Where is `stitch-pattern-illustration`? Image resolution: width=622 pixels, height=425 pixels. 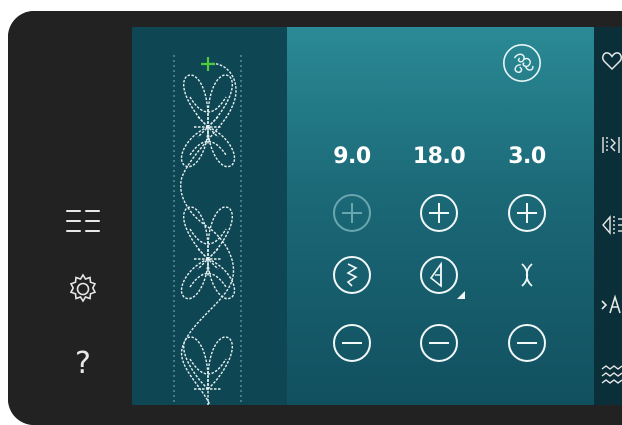 stitch-pattern-illustration is located at coordinates (207, 230).